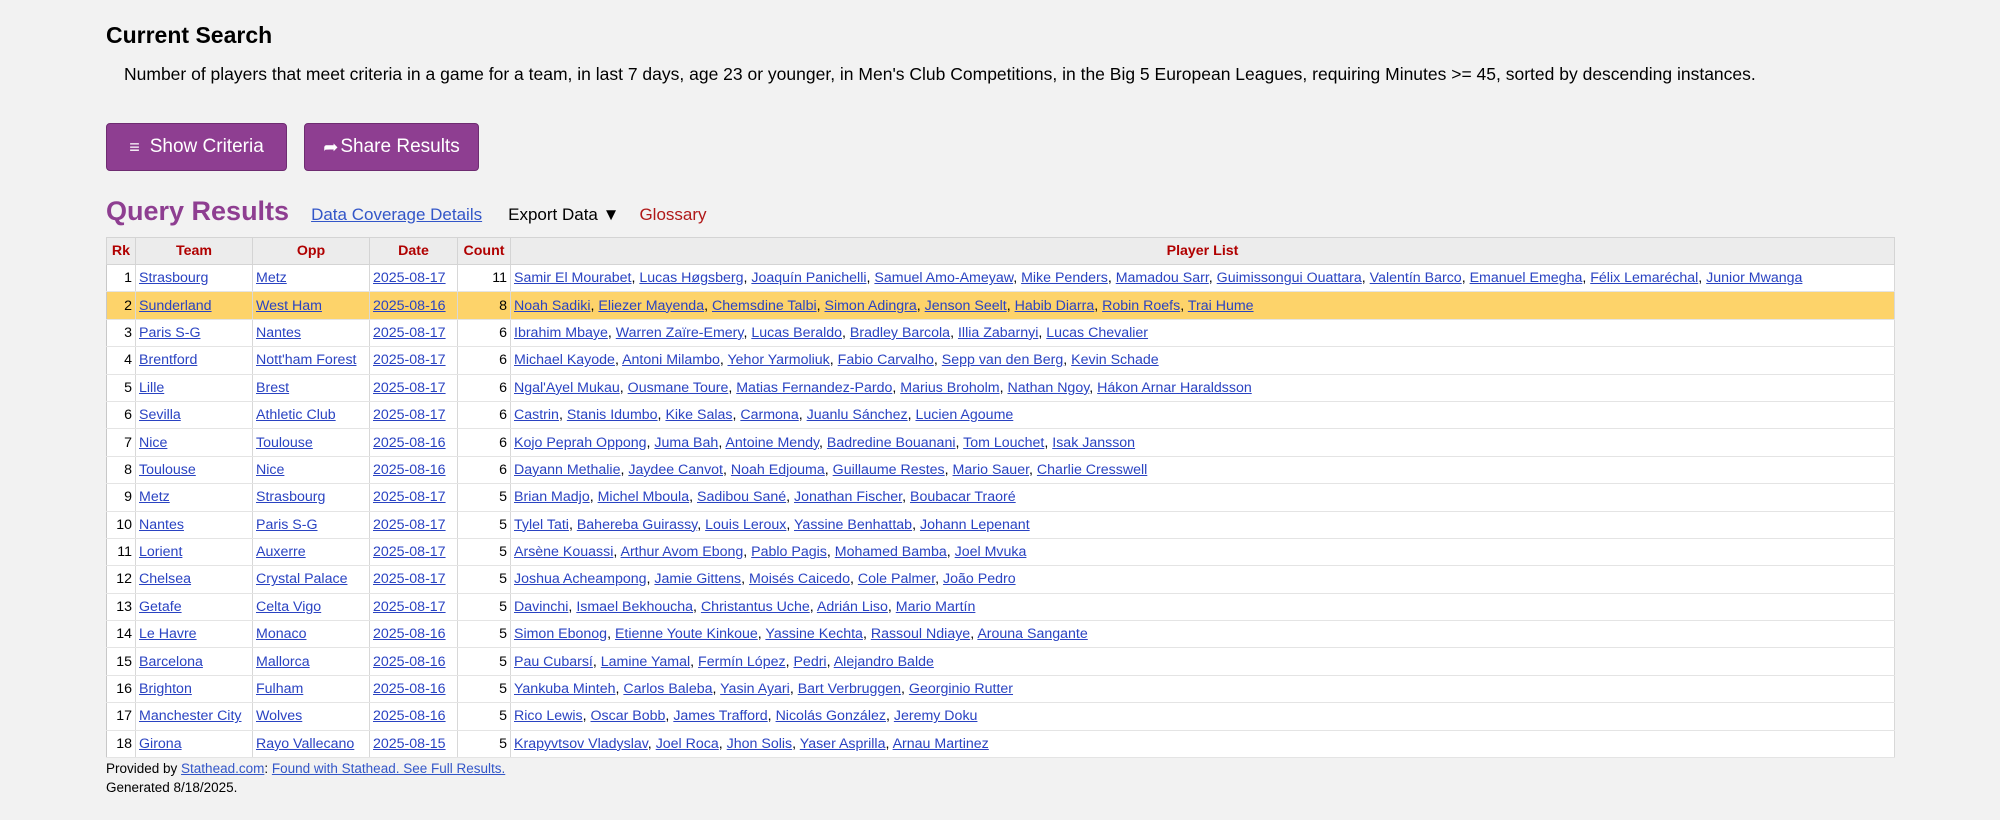  I want to click on player-link: Yasin Ayari, so click(755, 689).